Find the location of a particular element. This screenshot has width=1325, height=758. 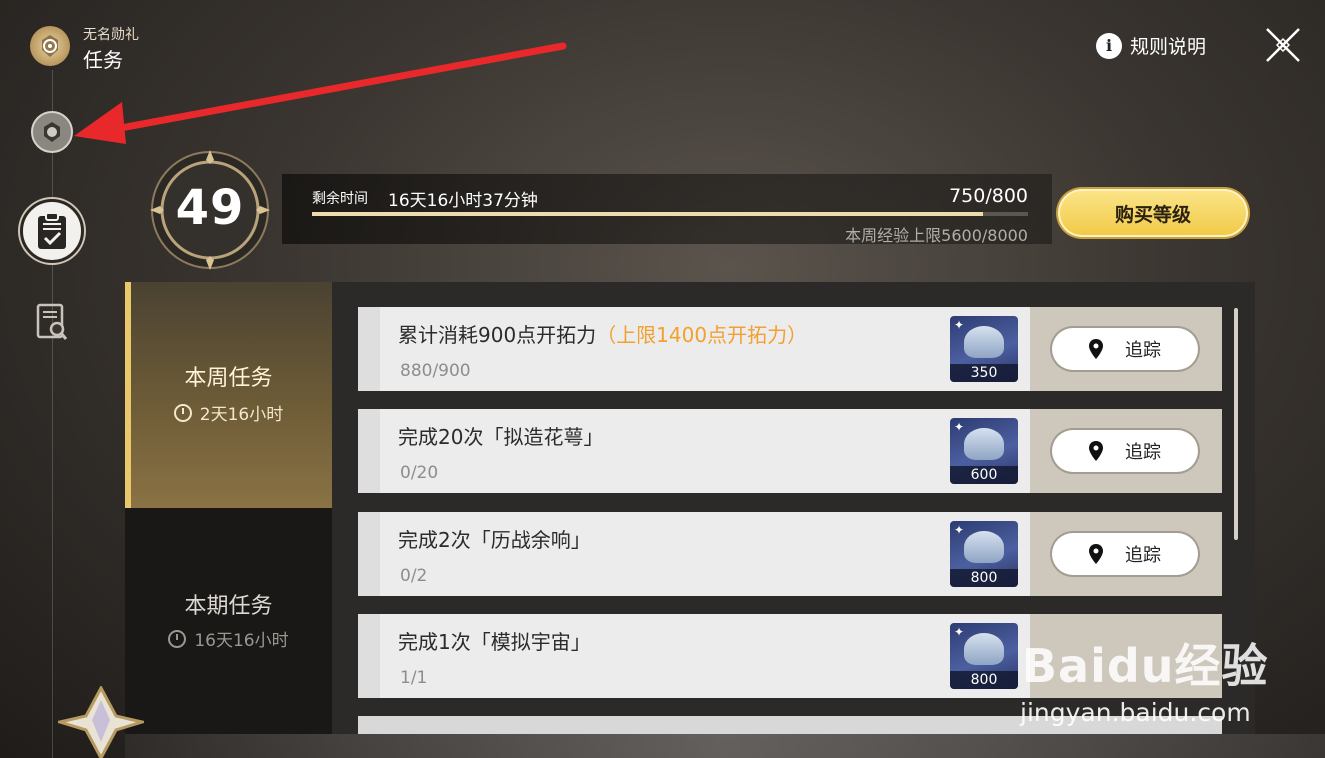

task-row: 完成20次「拟造花萼」 0/20 ✦ 600 追踪 is located at coordinates (790, 451).